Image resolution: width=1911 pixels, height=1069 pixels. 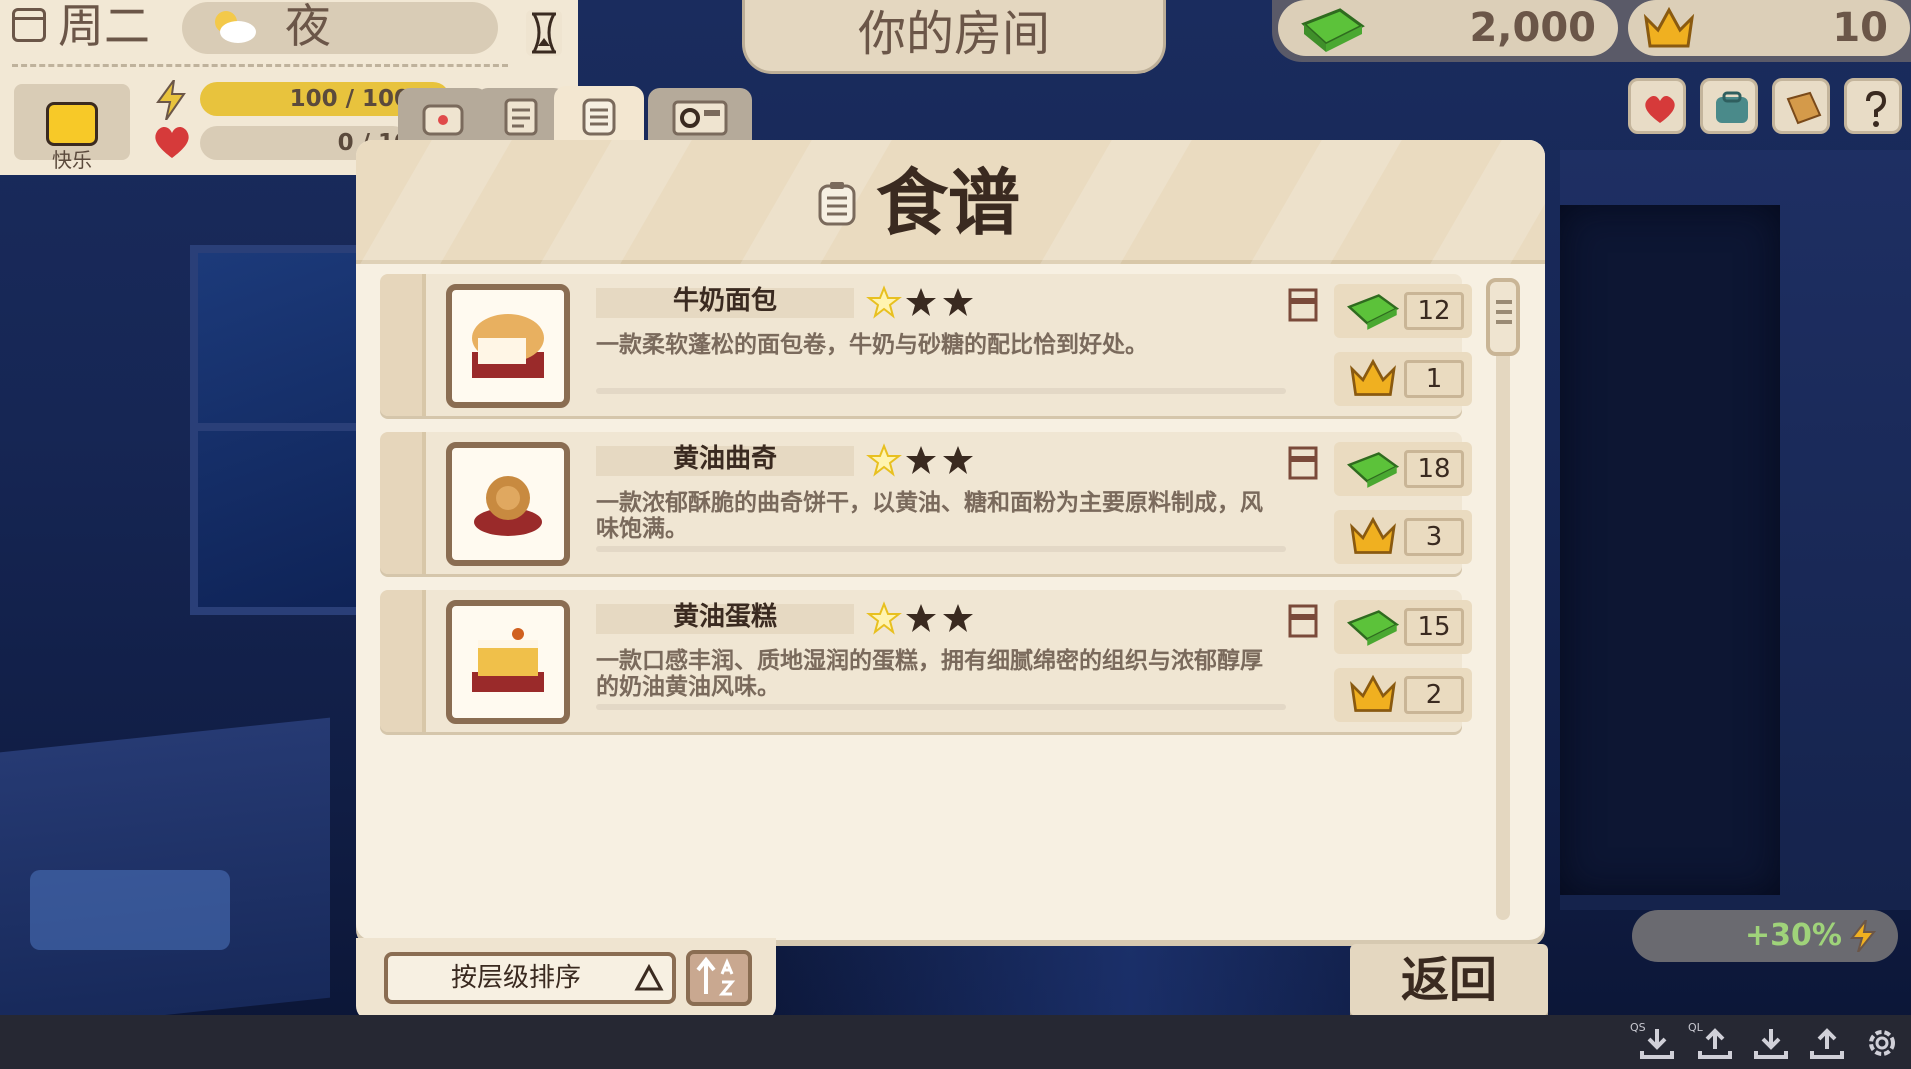 I want to click on tab-photos, so click(x=700, y=116).